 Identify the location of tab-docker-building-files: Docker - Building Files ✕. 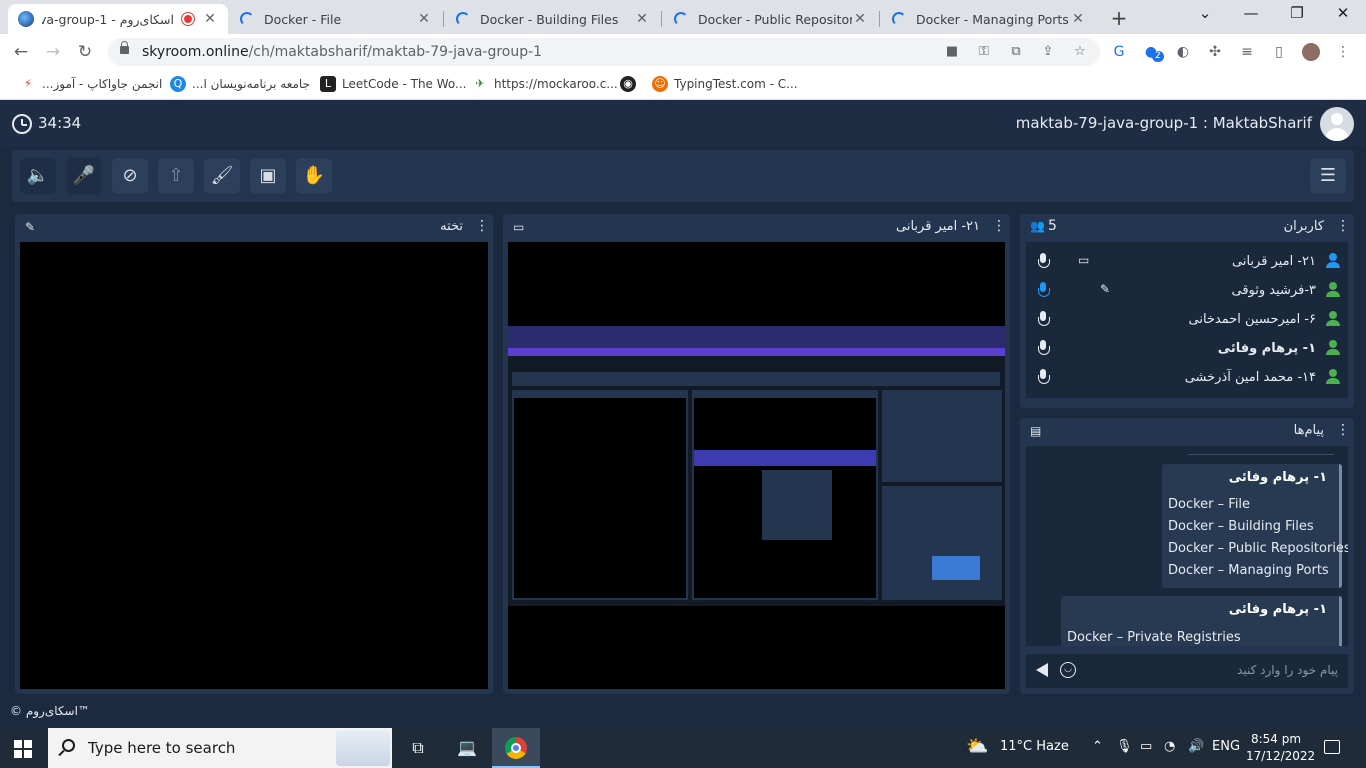
(553, 19).